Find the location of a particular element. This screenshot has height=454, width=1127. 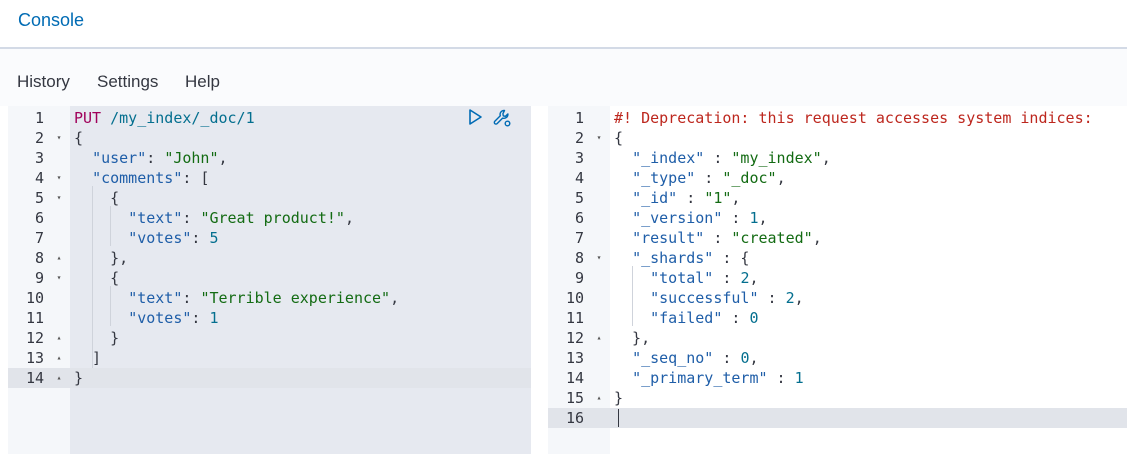

code-token: 5 is located at coordinates (214, 238).